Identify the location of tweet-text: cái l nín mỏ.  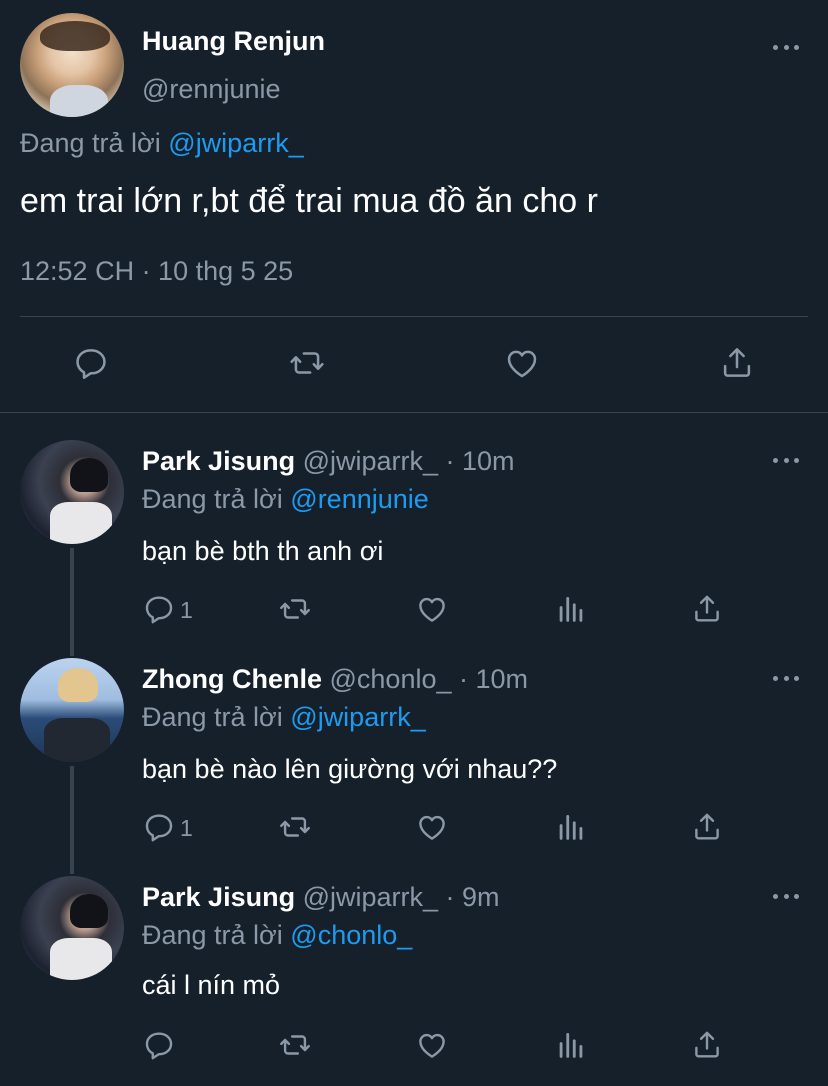
(211, 985).